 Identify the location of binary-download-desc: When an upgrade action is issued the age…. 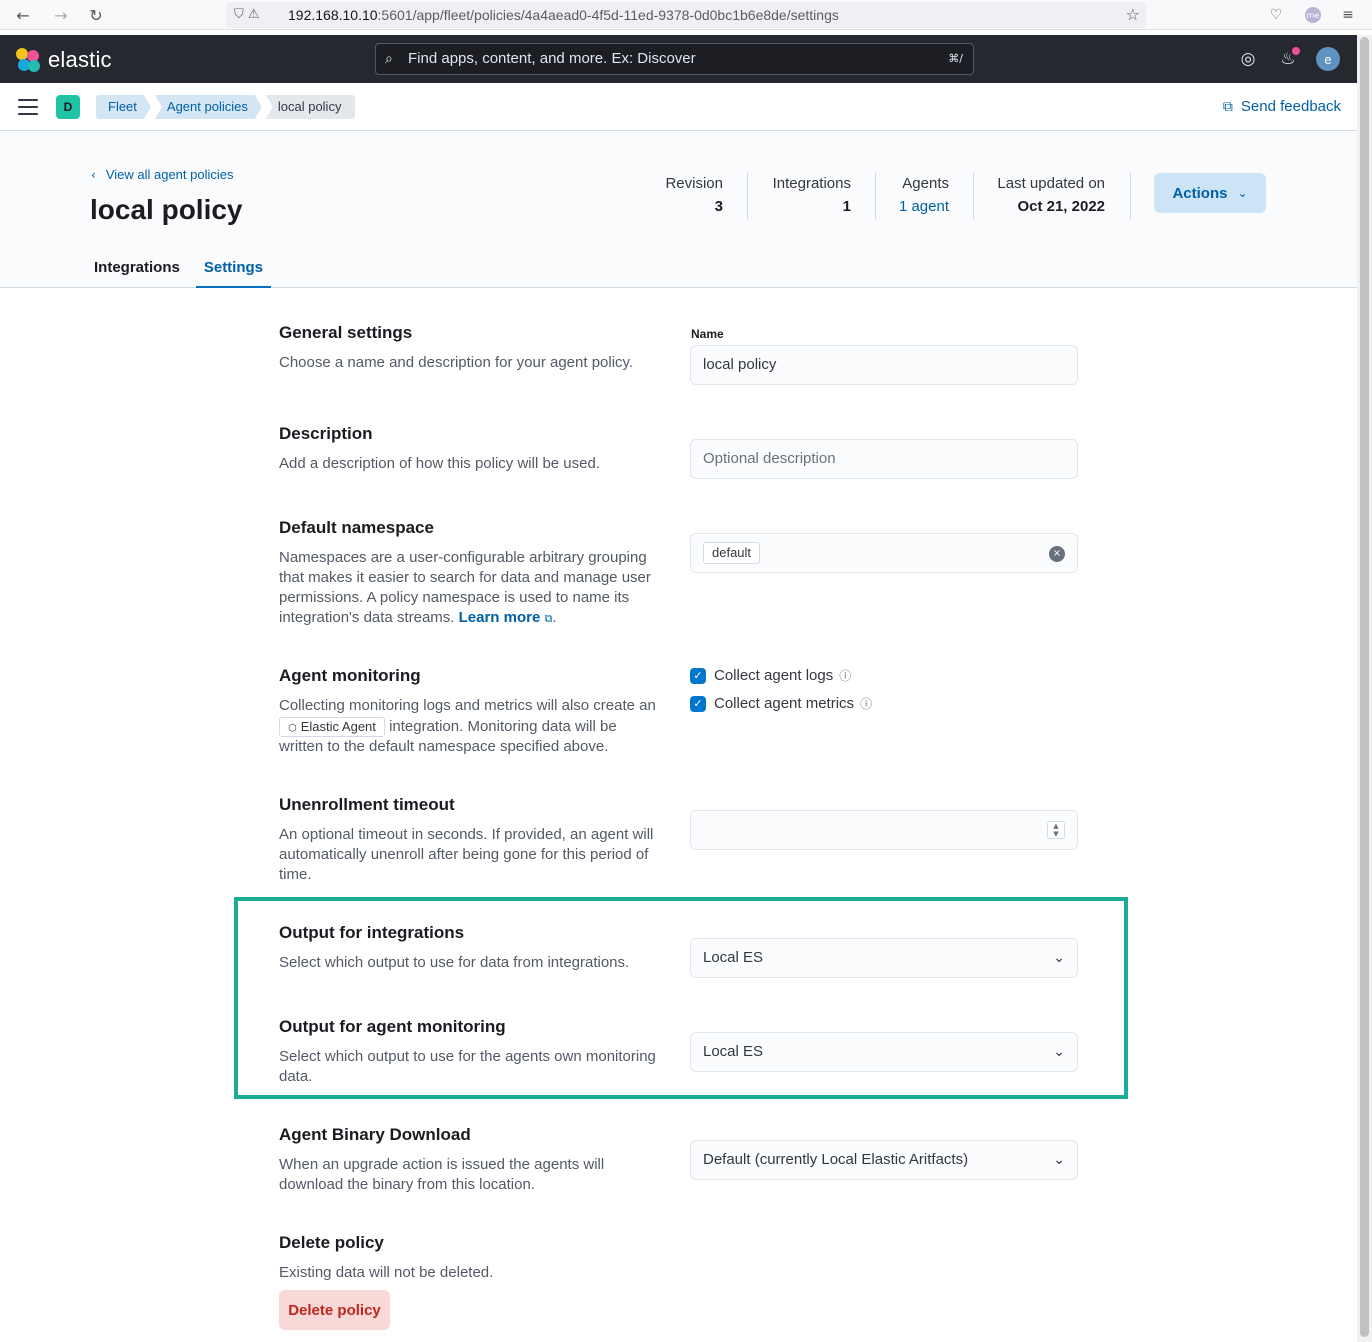
(442, 1174).